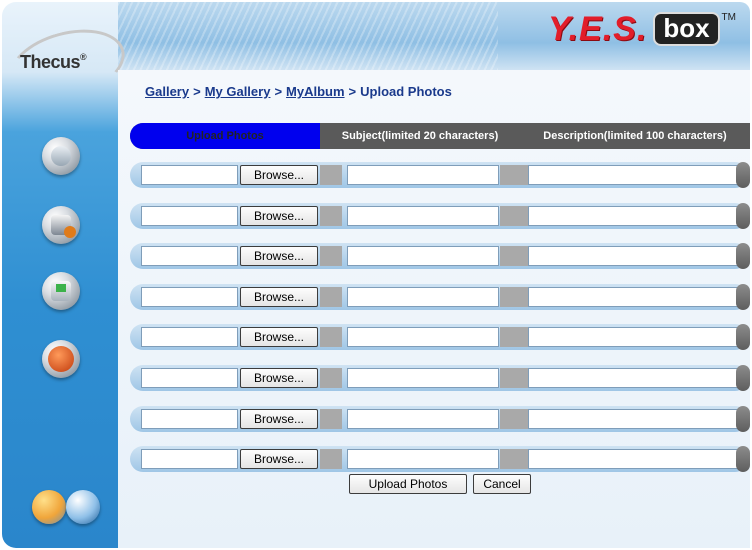  Describe the element at coordinates (308, 36) in the screenshot. I see `header-decoration` at that location.